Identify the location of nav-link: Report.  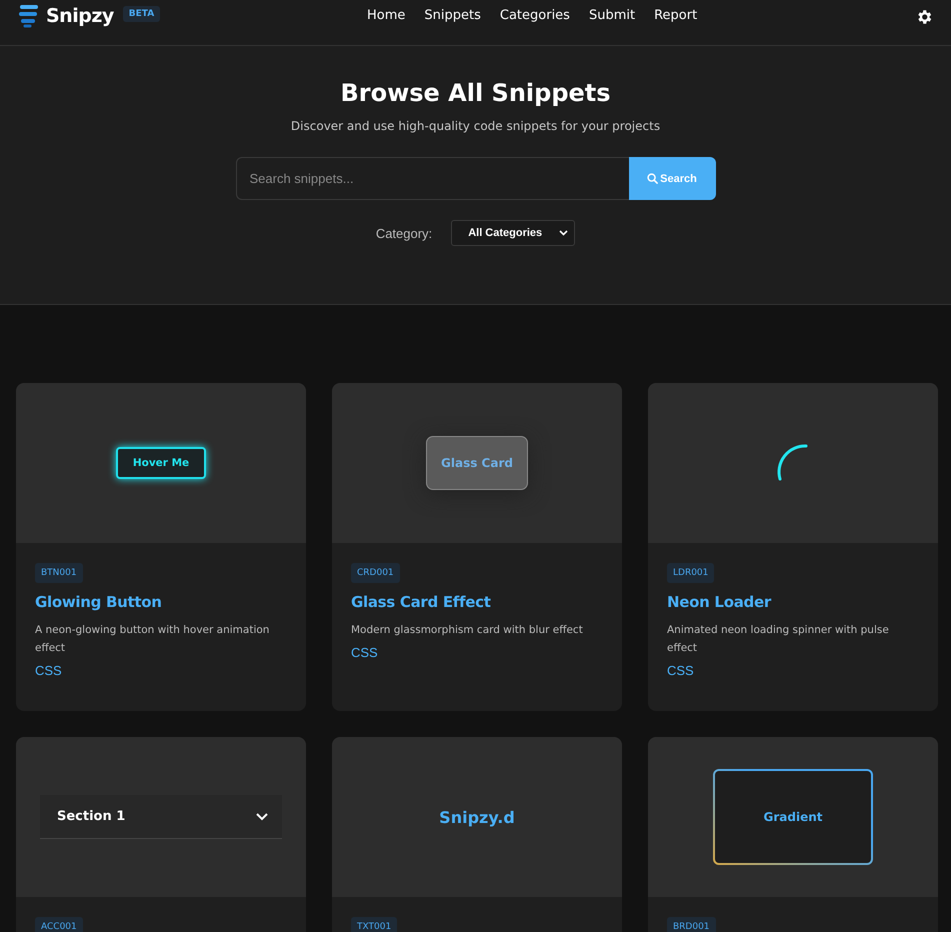
(676, 15).